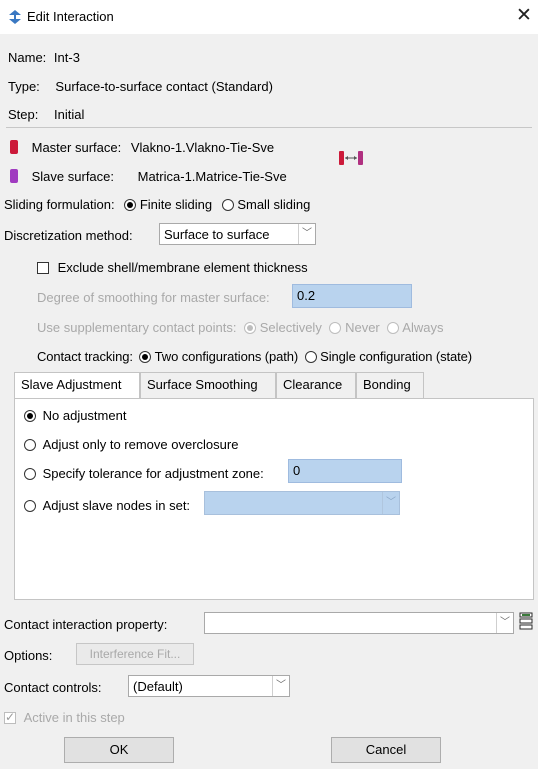  What do you see at coordinates (76, 147) in the screenshot?
I see `master-surface-label: Master surface:` at bounding box center [76, 147].